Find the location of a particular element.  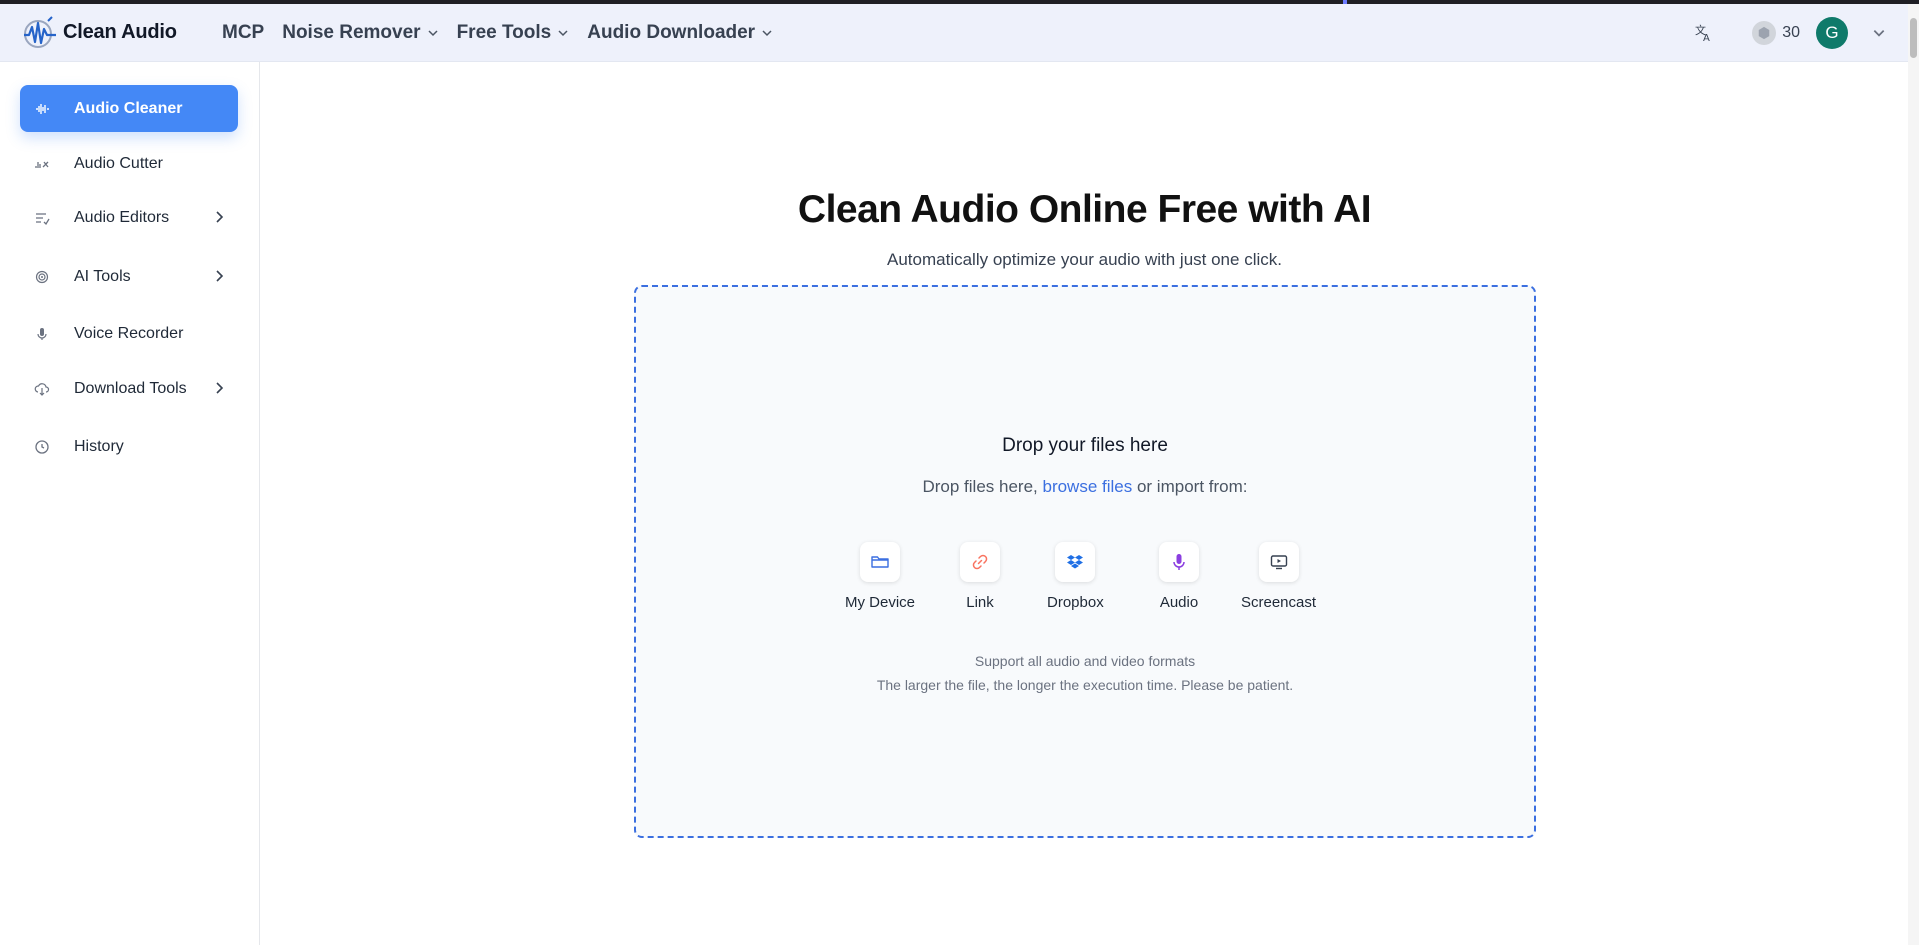

header-right: 文 A 30 G is located at coordinates (1790, 33).